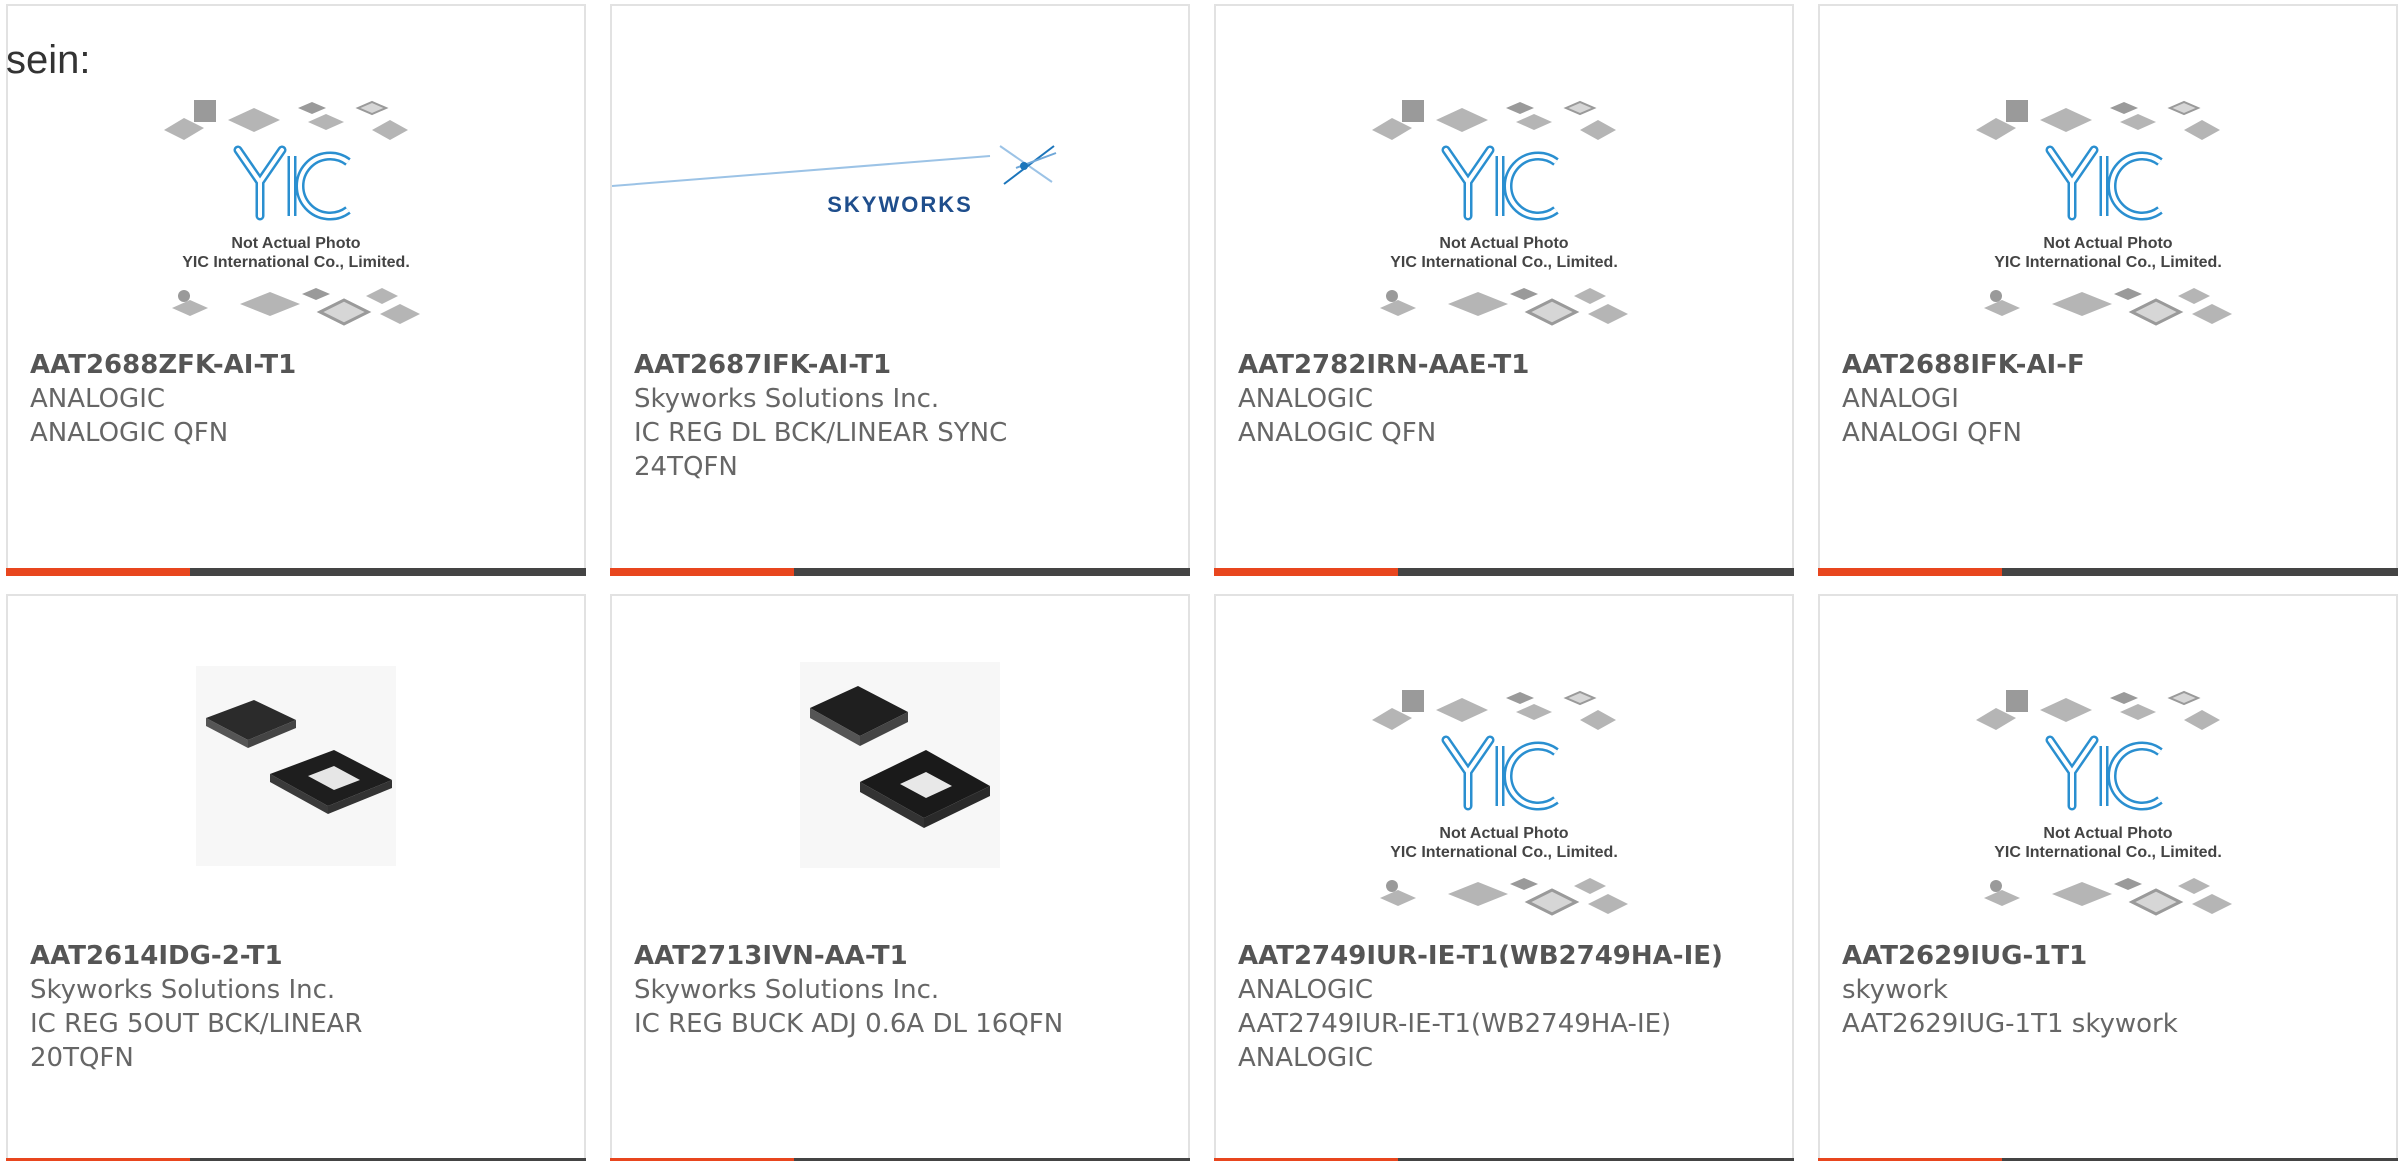  What do you see at coordinates (301, 365) in the screenshot?
I see `part-number-link: AAT2688ZFK-AI-T1` at bounding box center [301, 365].